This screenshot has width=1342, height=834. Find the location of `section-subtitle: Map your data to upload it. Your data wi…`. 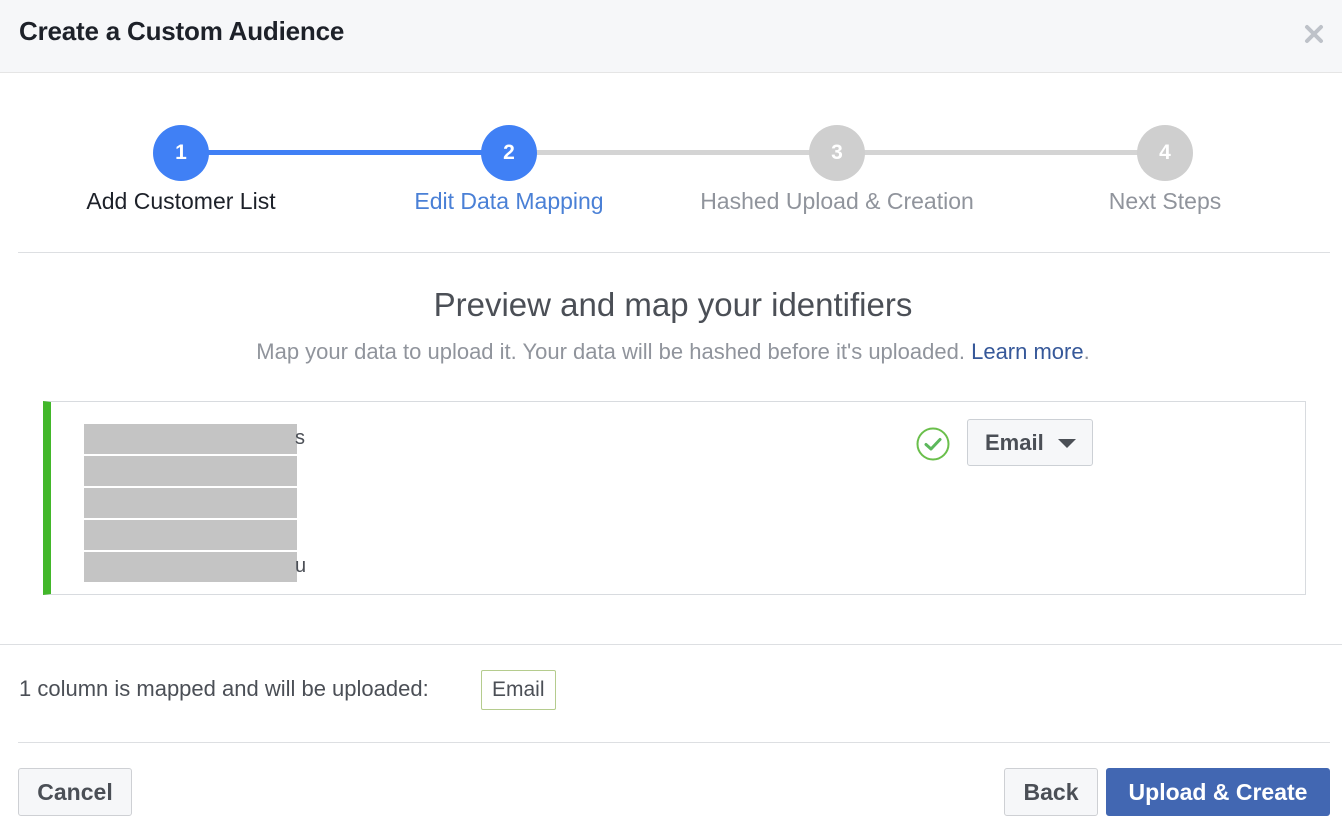

section-subtitle: Map your data to upload it. Your data wi… is located at coordinates (671, 352).